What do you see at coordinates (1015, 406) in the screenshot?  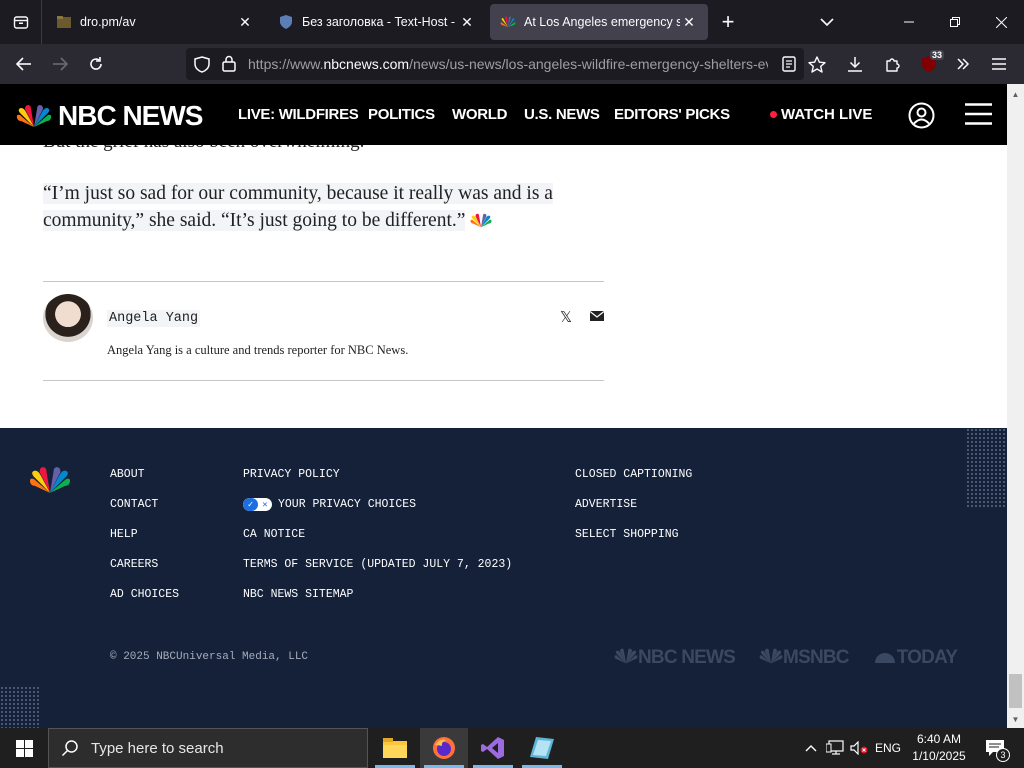 I see `page-scrollbar` at bounding box center [1015, 406].